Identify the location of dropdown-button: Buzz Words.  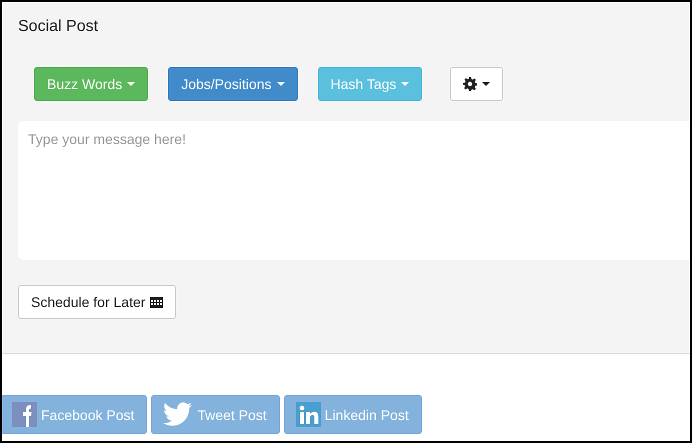
(91, 84).